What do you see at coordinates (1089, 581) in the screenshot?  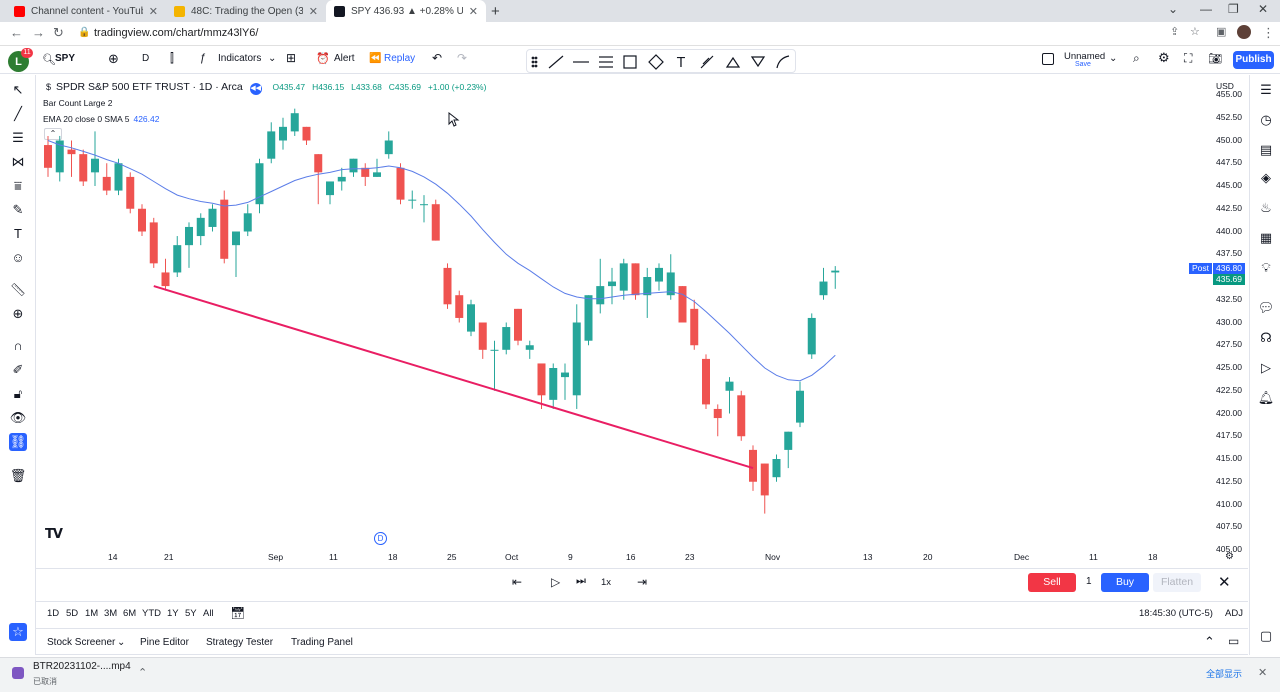 I see `quantity-field: 1` at bounding box center [1089, 581].